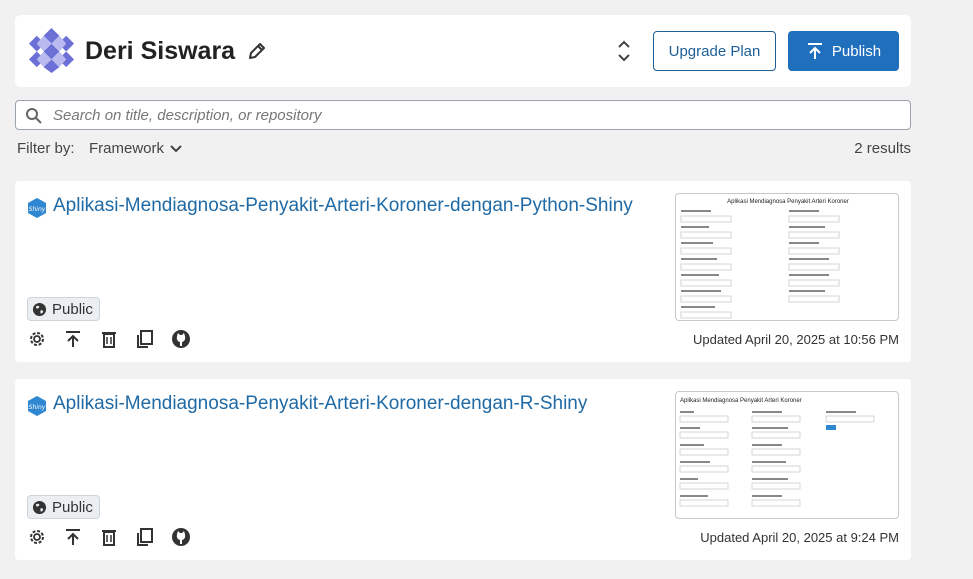 The width and height of the screenshot is (973, 579). I want to click on sort-icon, so click(624, 51).